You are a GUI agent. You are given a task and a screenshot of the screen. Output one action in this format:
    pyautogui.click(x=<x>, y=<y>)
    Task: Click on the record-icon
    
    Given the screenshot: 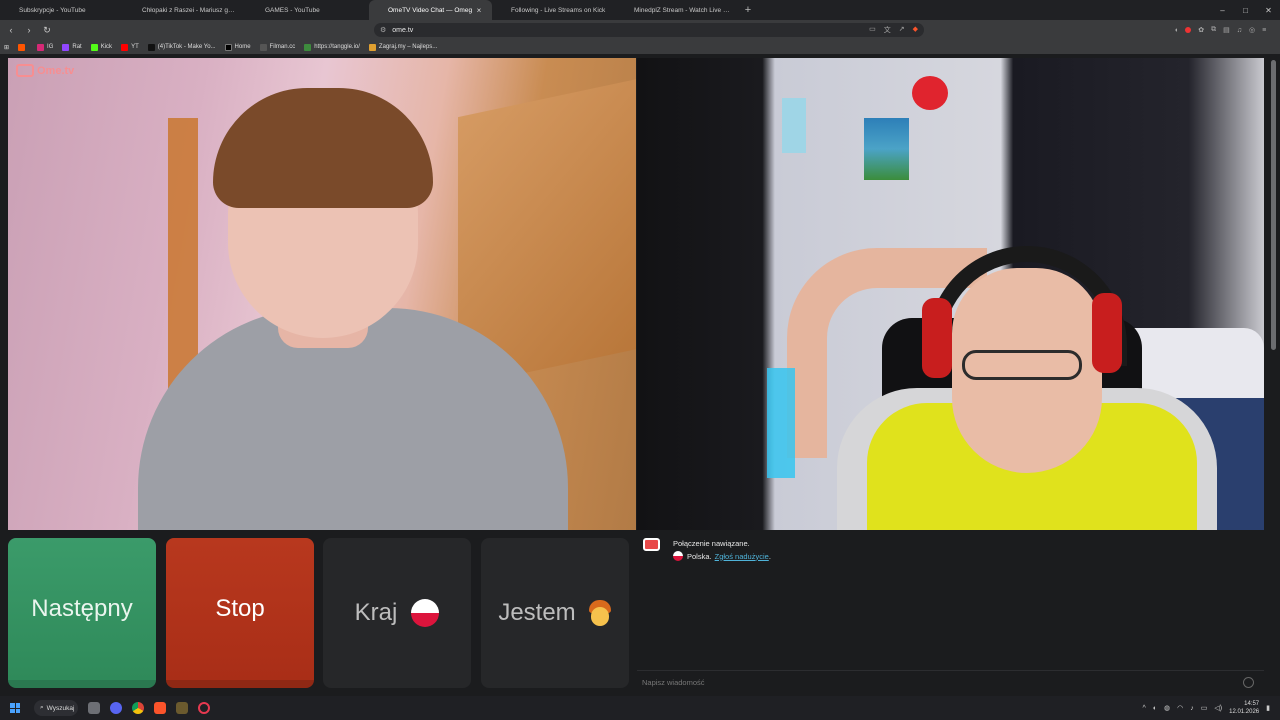 What is the action you would take?
    pyautogui.click(x=1188, y=30)
    